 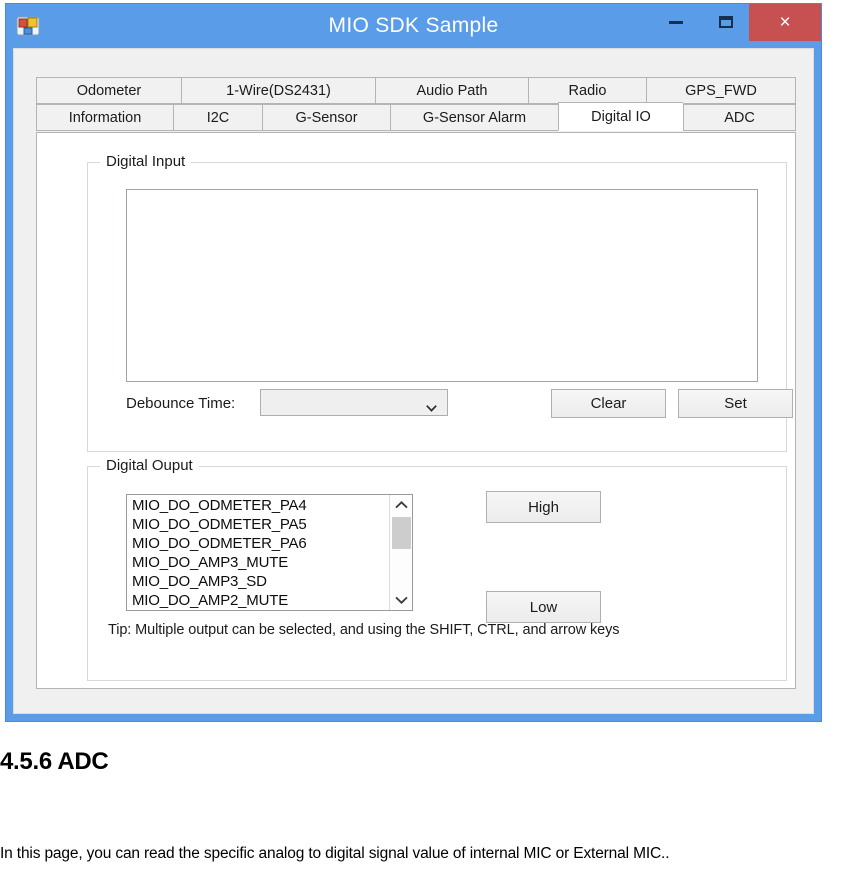 I want to click on digital-output-group-title: Digital Ouput, so click(x=149, y=465).